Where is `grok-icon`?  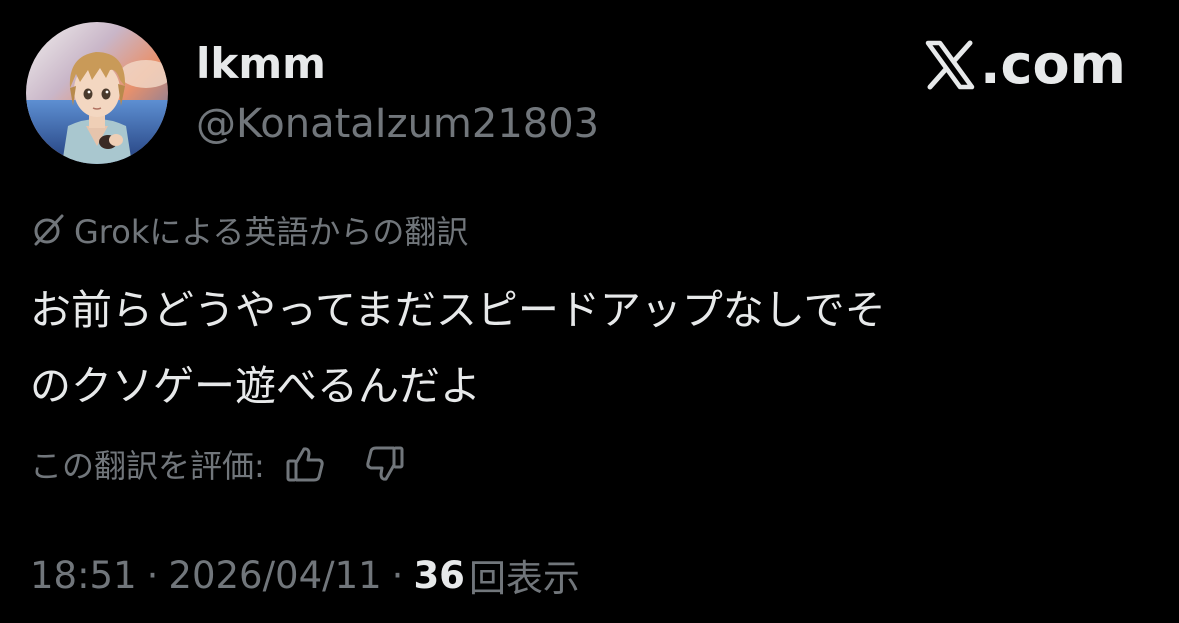
grok-icon is located at coordinates (49, 230).